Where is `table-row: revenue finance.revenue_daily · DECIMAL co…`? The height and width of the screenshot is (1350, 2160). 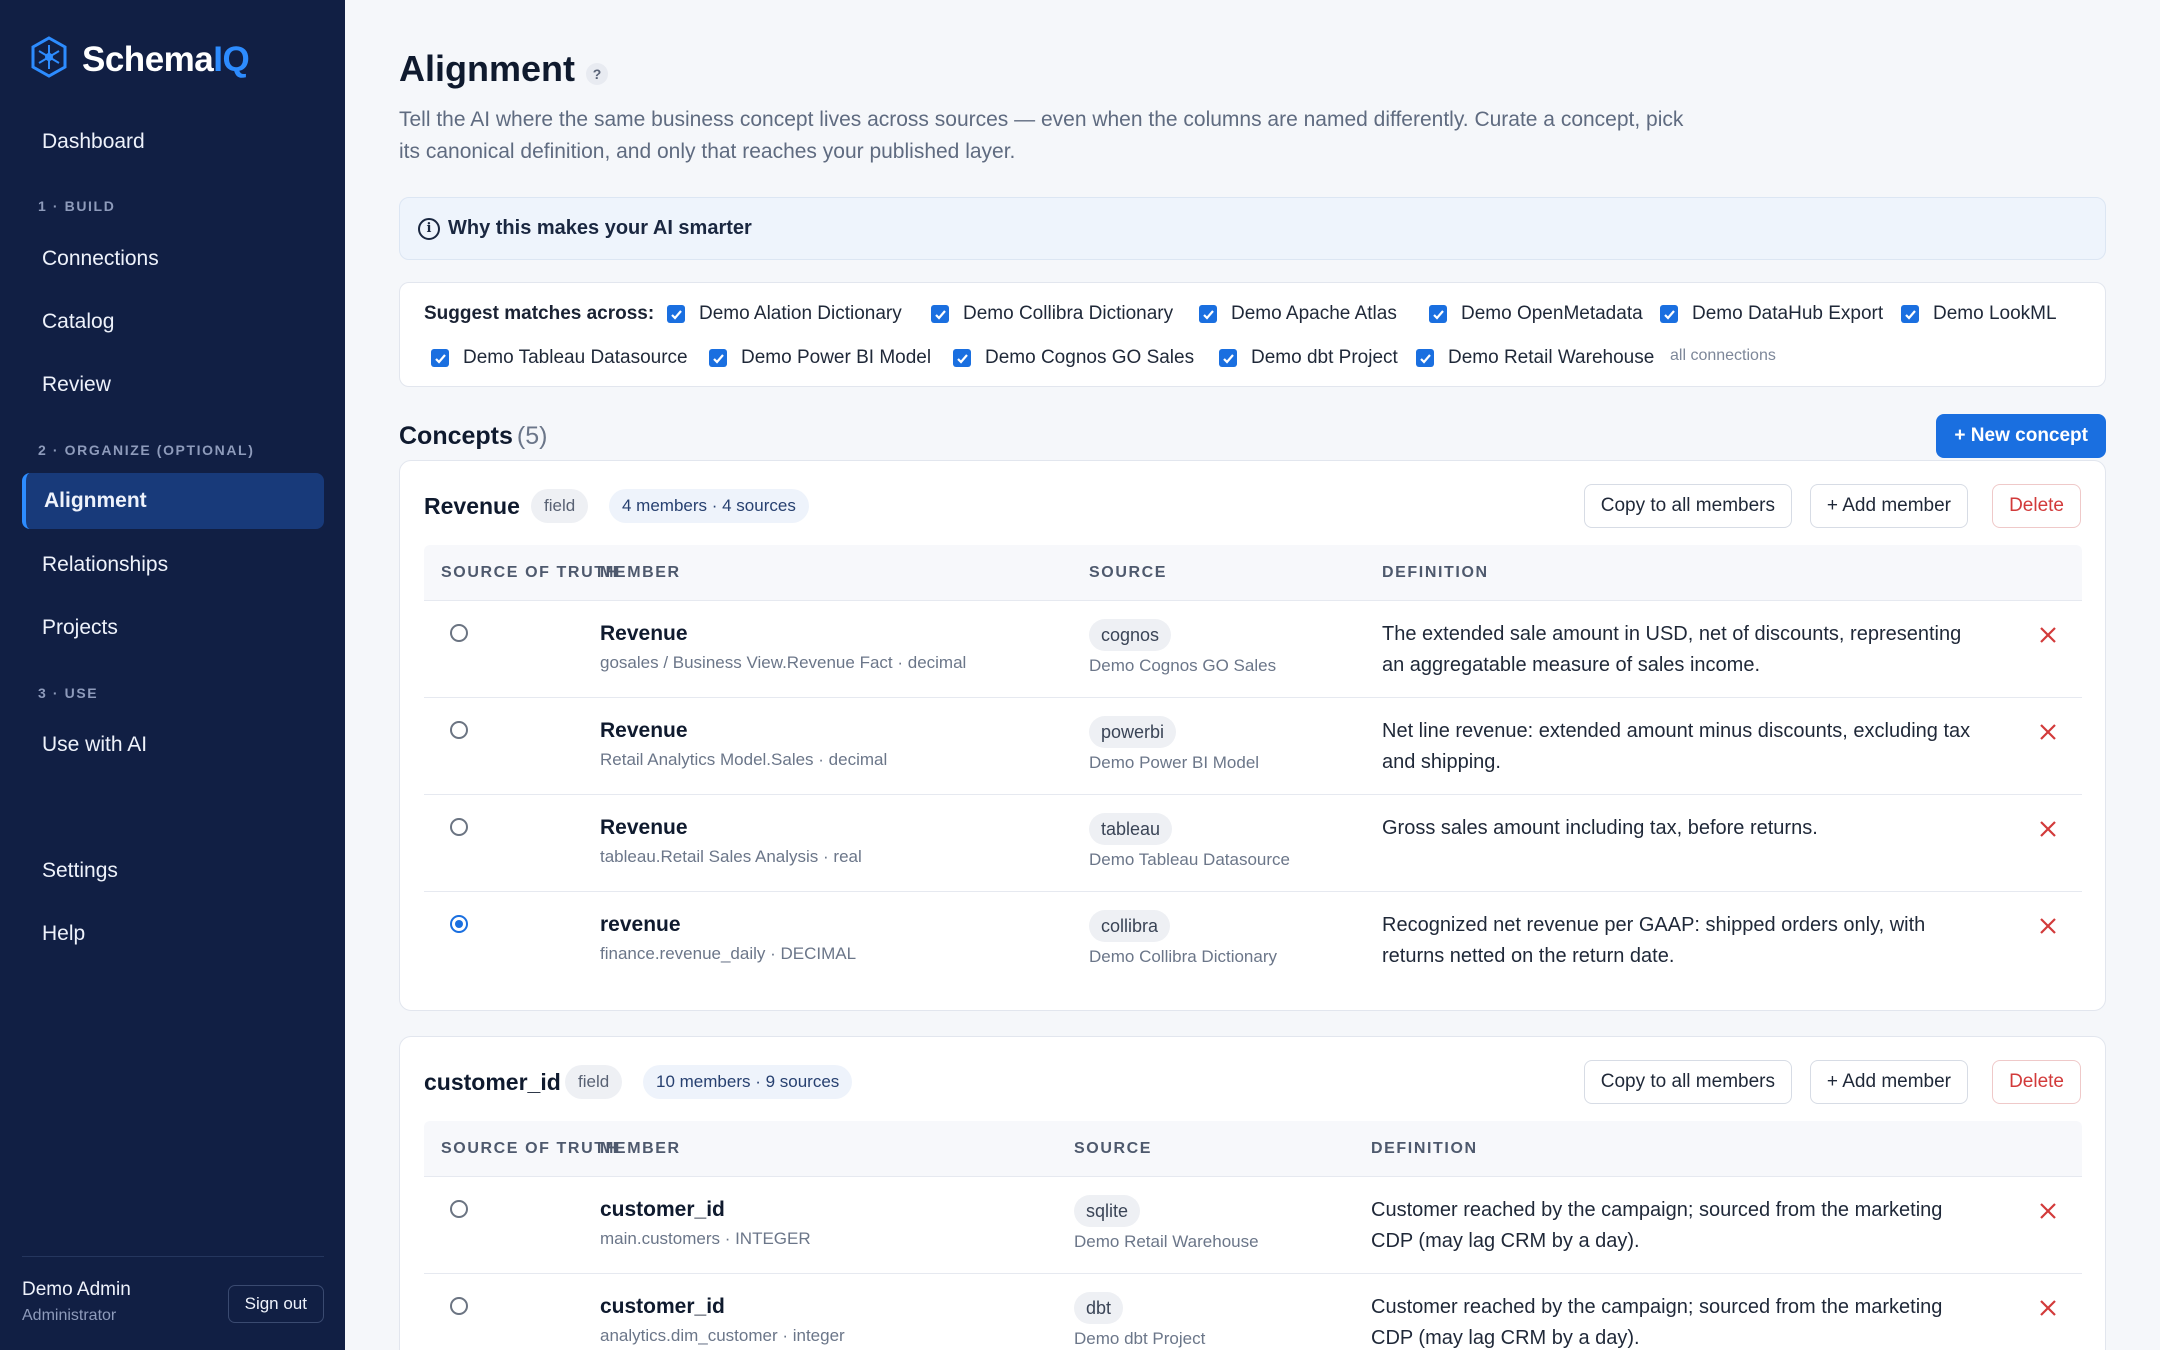 table-row: revenue finance.revenue_daily · DECIMAL co… is located at coordinates (1253, 940).